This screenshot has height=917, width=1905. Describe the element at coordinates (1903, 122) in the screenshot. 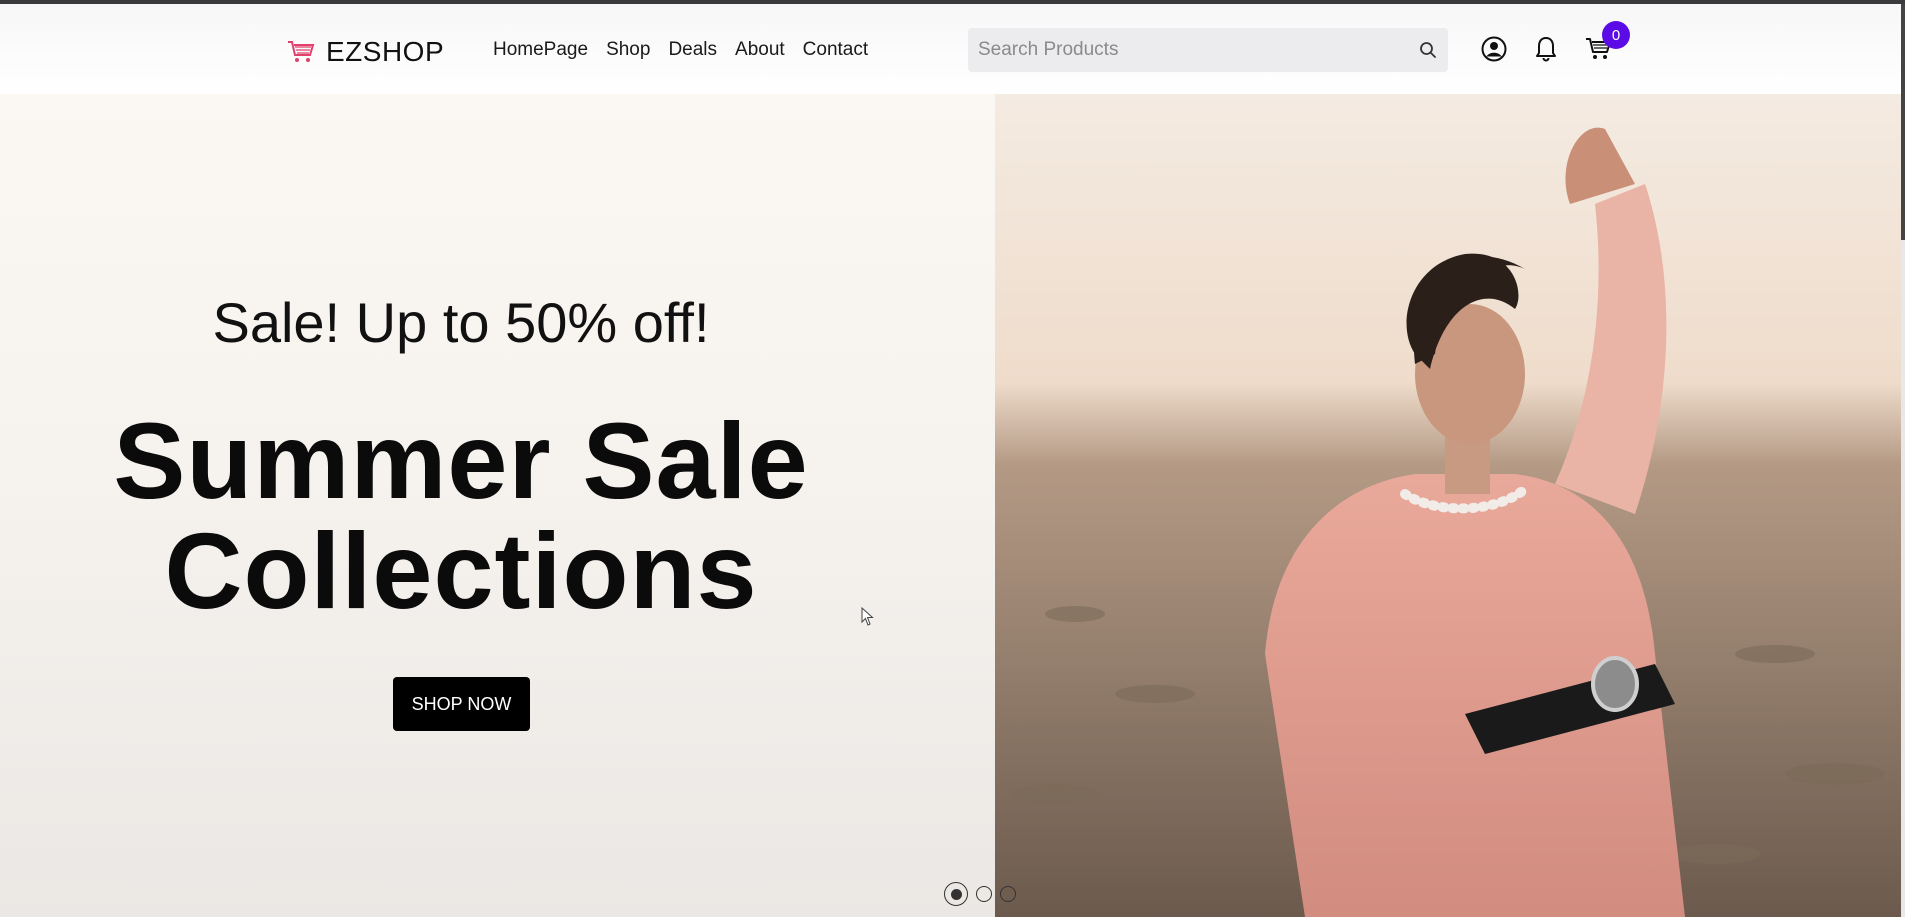

I see `page-scrollbar-thumb` at that location.